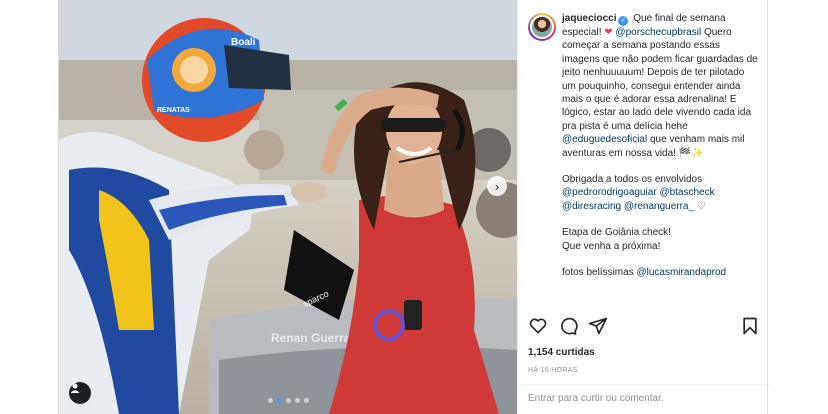 The height and width of the screenshot is (414, 828). Describe the element at coordinates (561, 352) in the screenshot. I see `likes-count: 1,154 curtidas` at that location.